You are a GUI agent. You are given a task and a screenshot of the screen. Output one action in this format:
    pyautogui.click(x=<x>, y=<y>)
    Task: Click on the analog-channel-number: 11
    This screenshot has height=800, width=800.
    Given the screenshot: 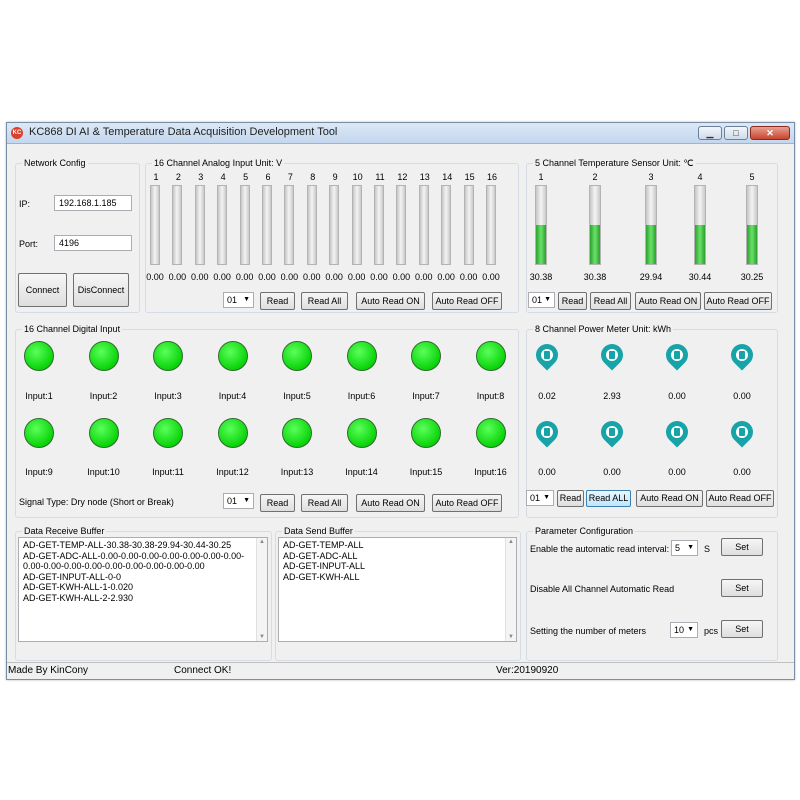 What is the action you would take?
    pyautogui.click(x=380, y=177)
    